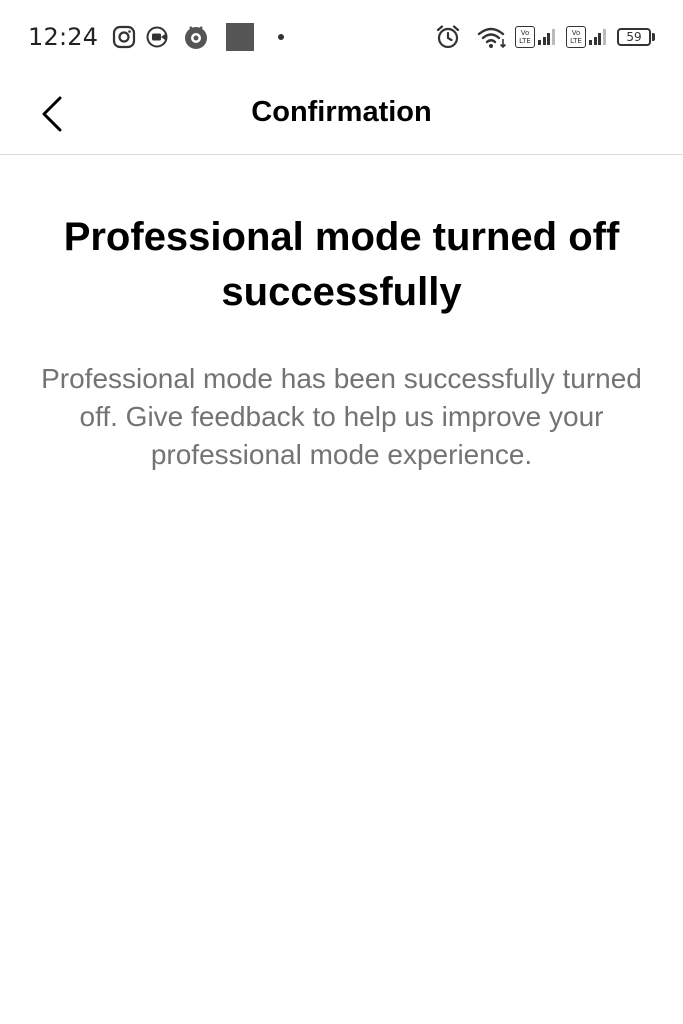  I want to click on status-time: 12:24, so click(63, 37).